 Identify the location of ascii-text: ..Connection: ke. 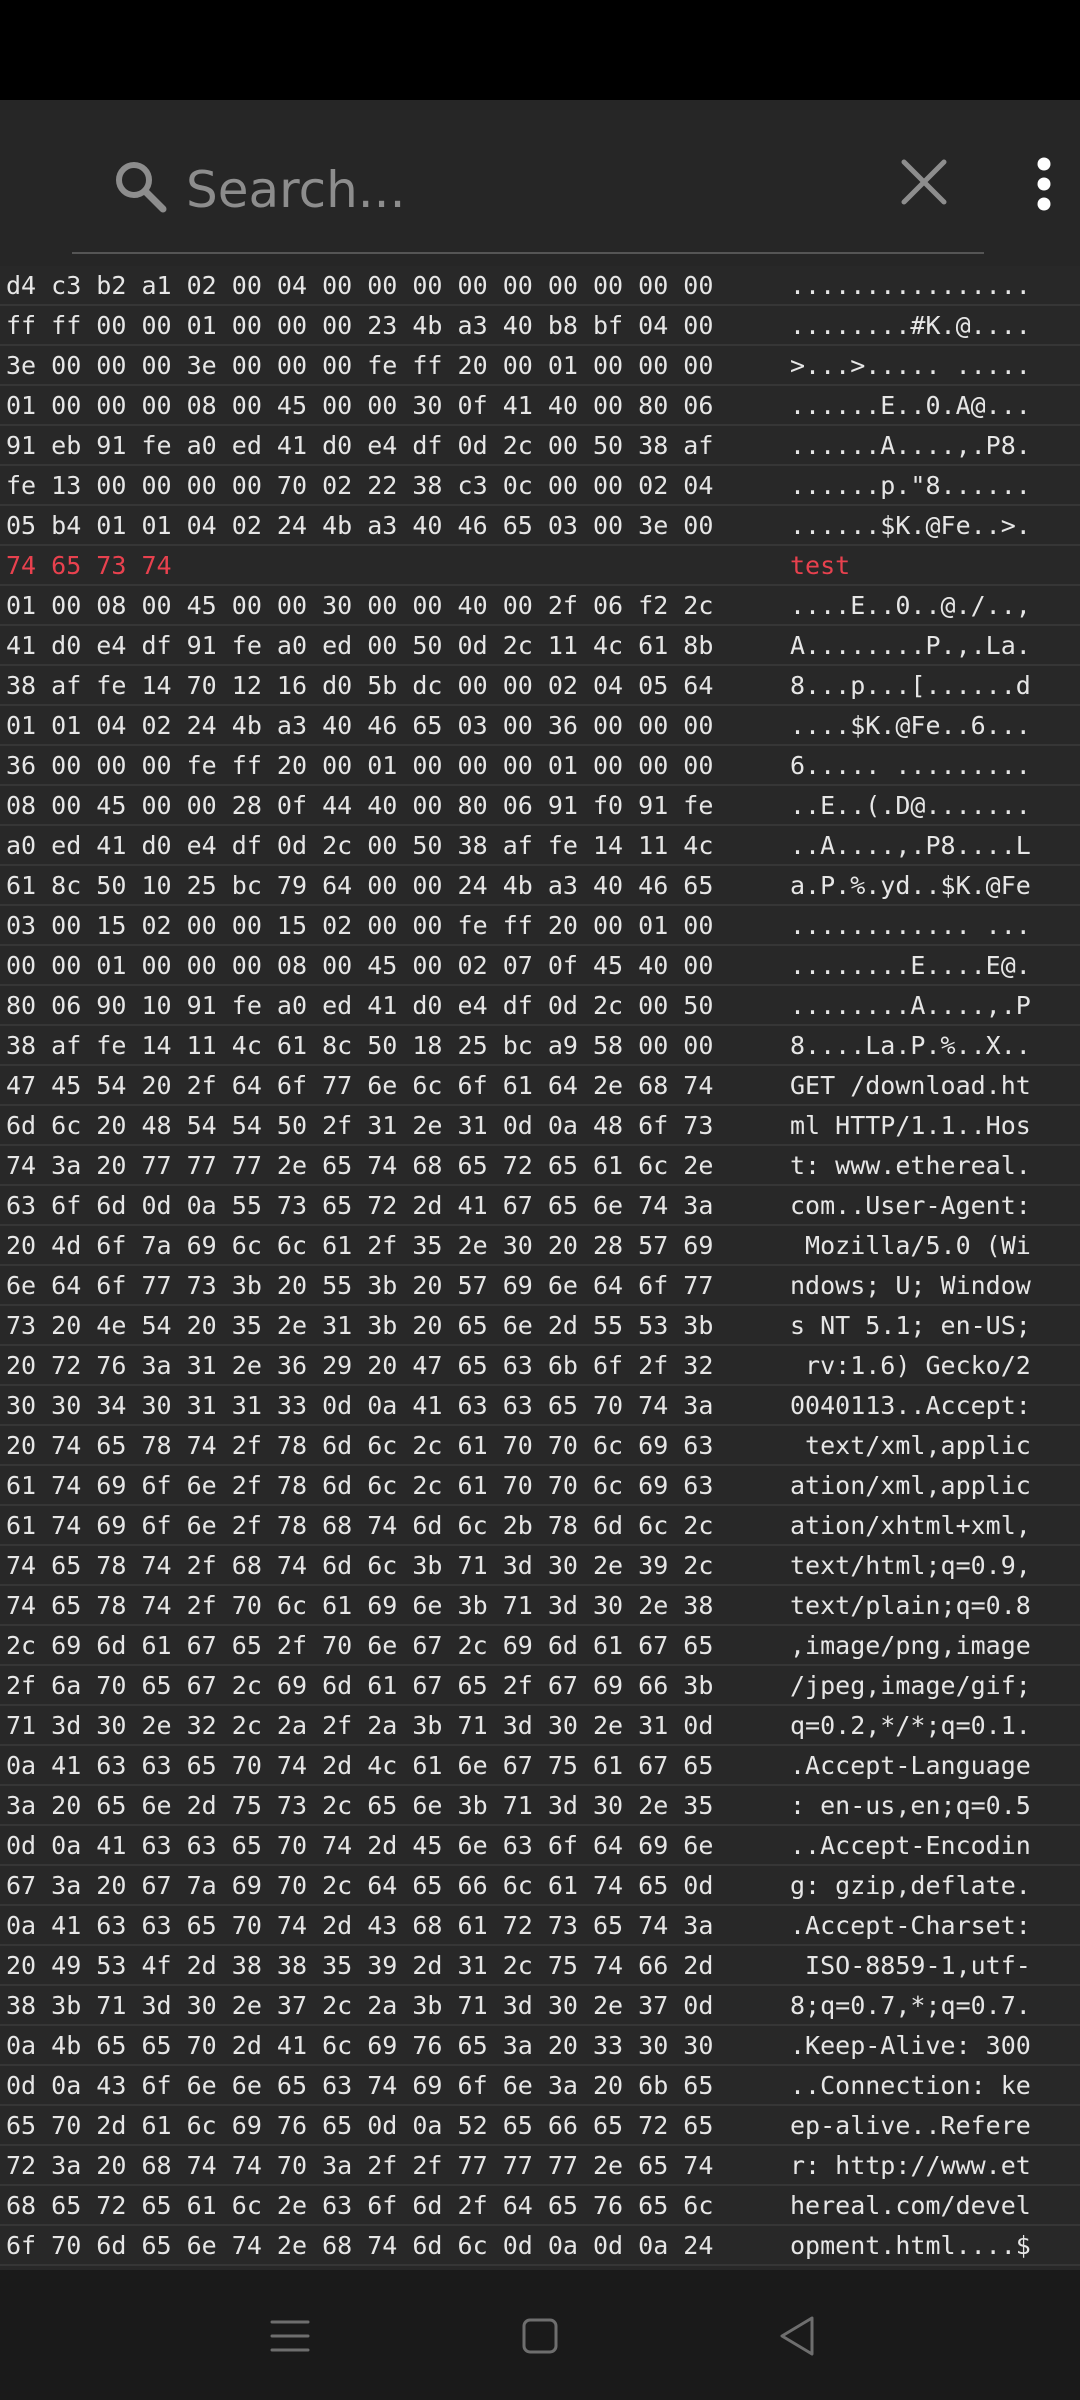
(910, 2085).